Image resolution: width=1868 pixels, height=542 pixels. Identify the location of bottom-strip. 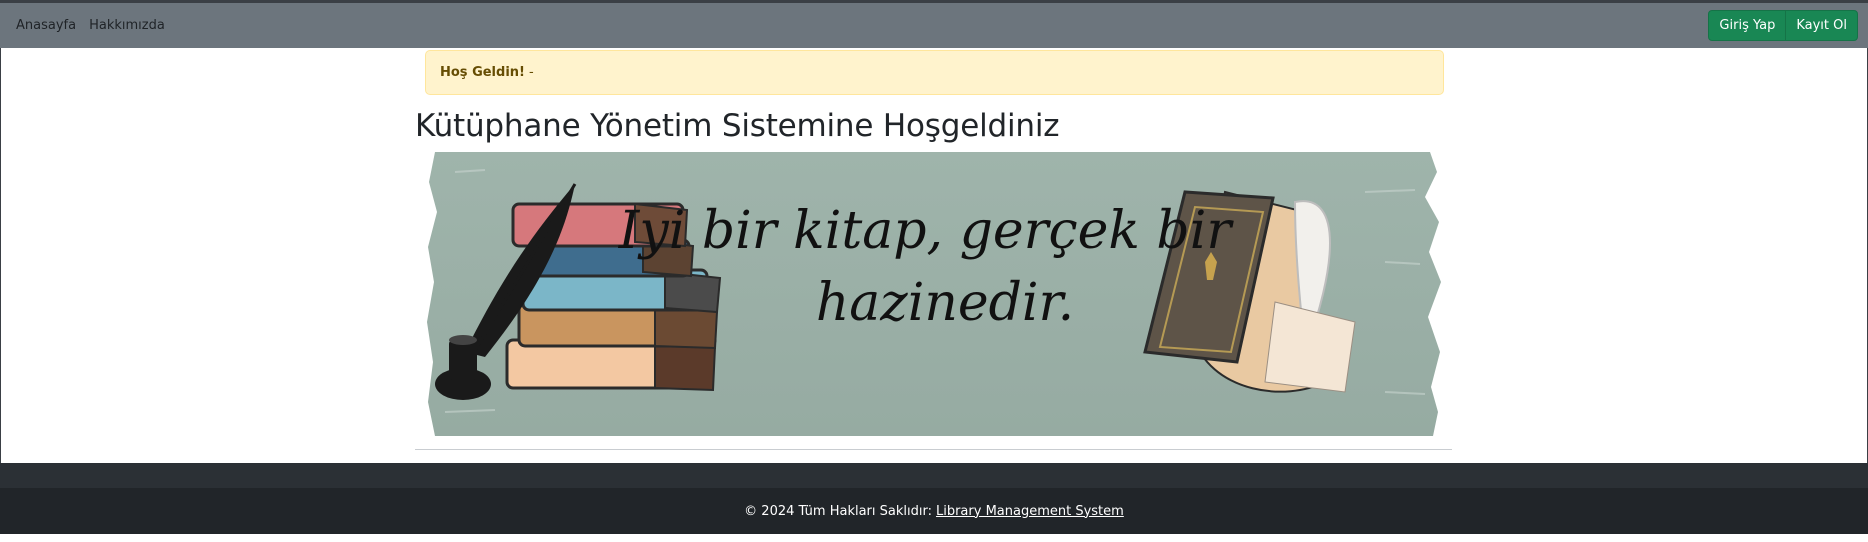
(934, 538).